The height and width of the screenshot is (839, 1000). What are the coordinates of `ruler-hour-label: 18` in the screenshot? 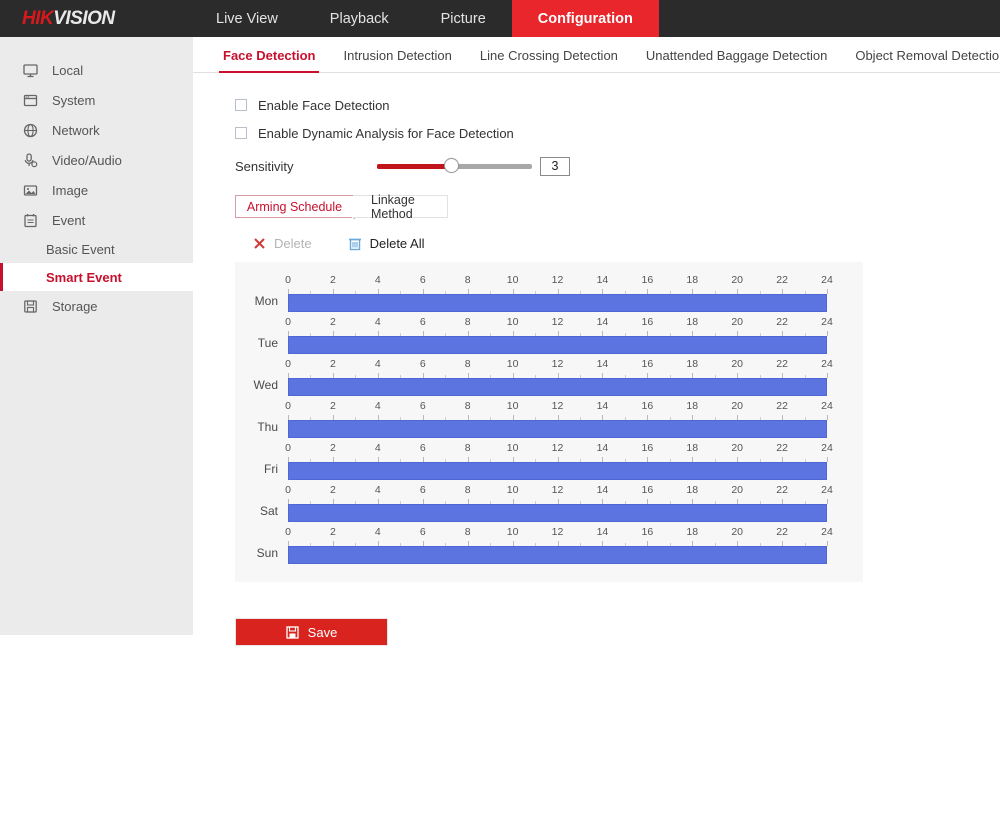 It's located at (692, 532).